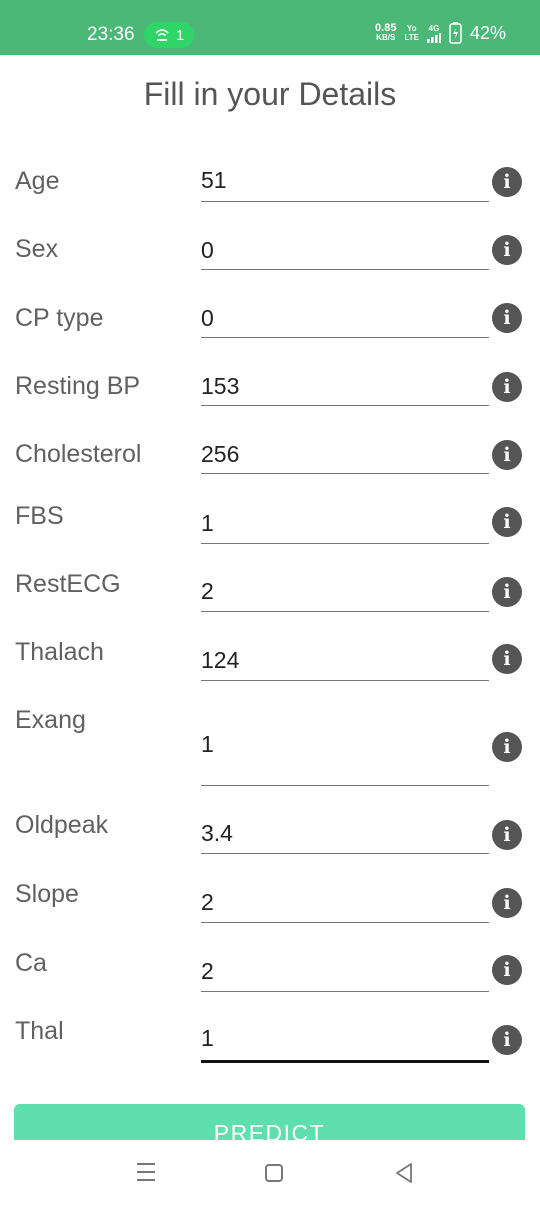 Image resolution: width=540 pixels, height=1206 pixels. Describe the element at coordinates (411, 37) in the screenshot. I see `volte-bottom: LTE` at that location.